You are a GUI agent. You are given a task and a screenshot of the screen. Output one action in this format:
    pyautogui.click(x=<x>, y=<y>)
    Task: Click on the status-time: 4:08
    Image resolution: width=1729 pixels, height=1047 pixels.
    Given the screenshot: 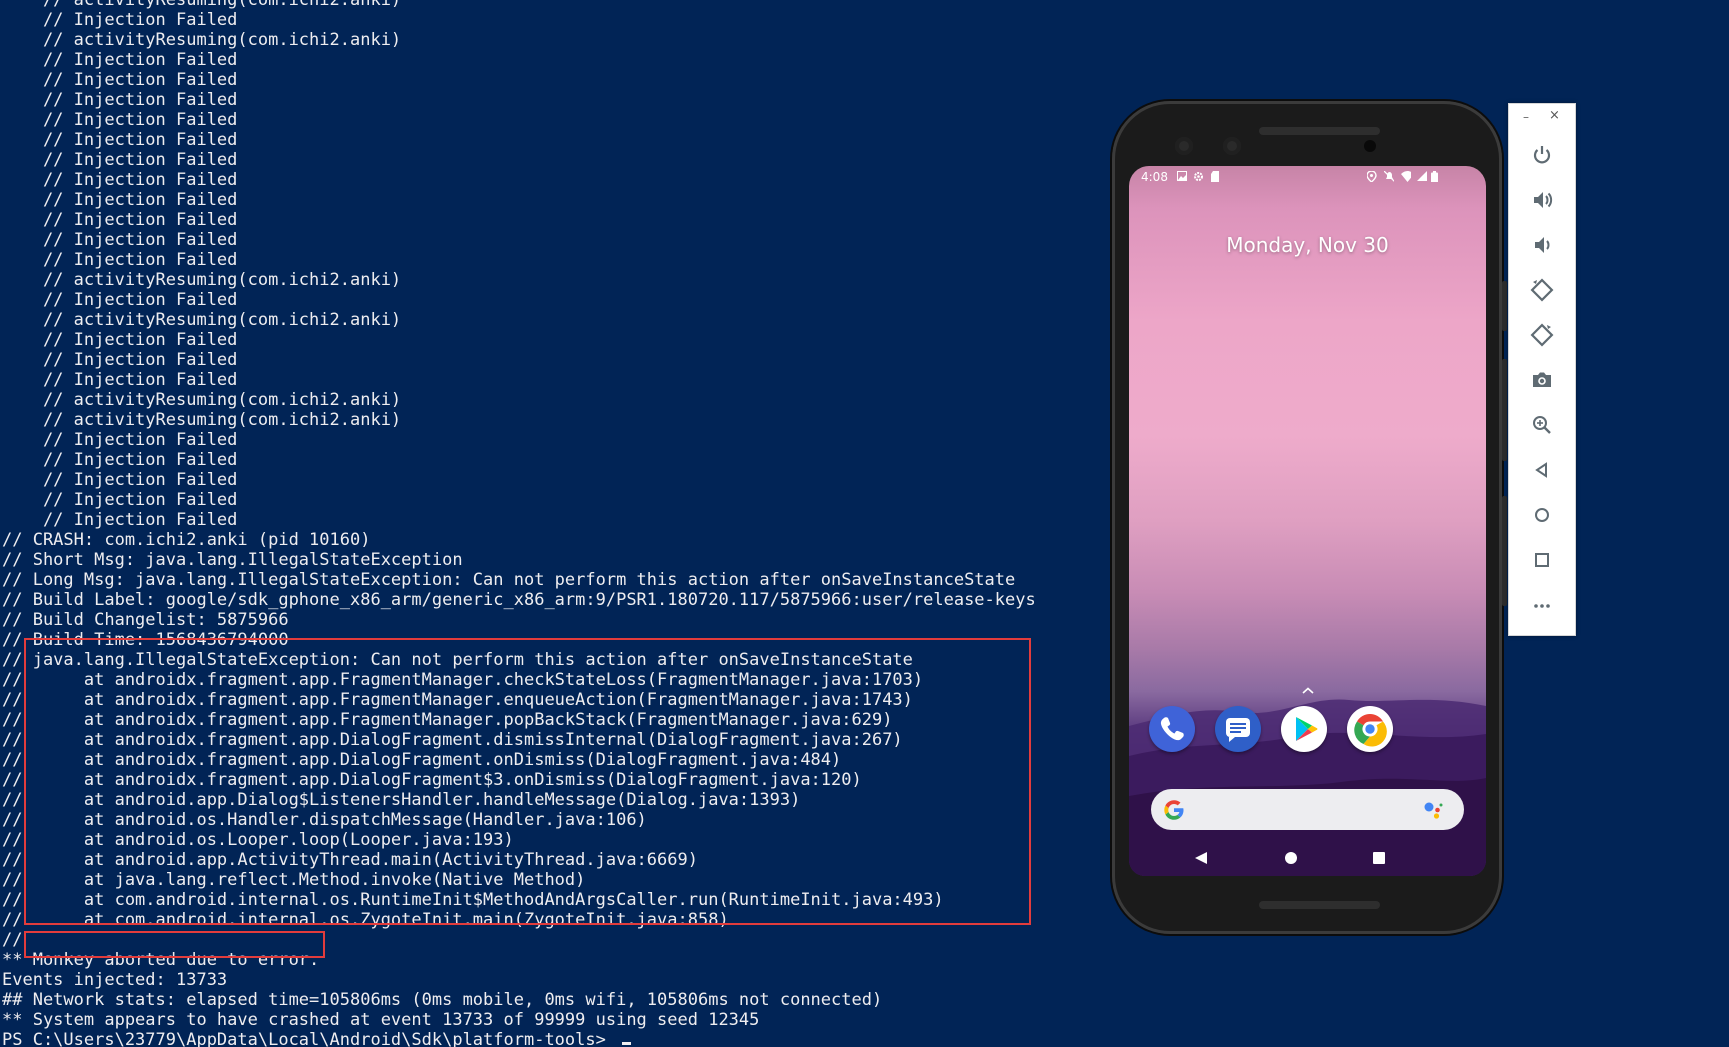 What is the action you would take?
    pyautogui.click(x=1154, y=177)
    